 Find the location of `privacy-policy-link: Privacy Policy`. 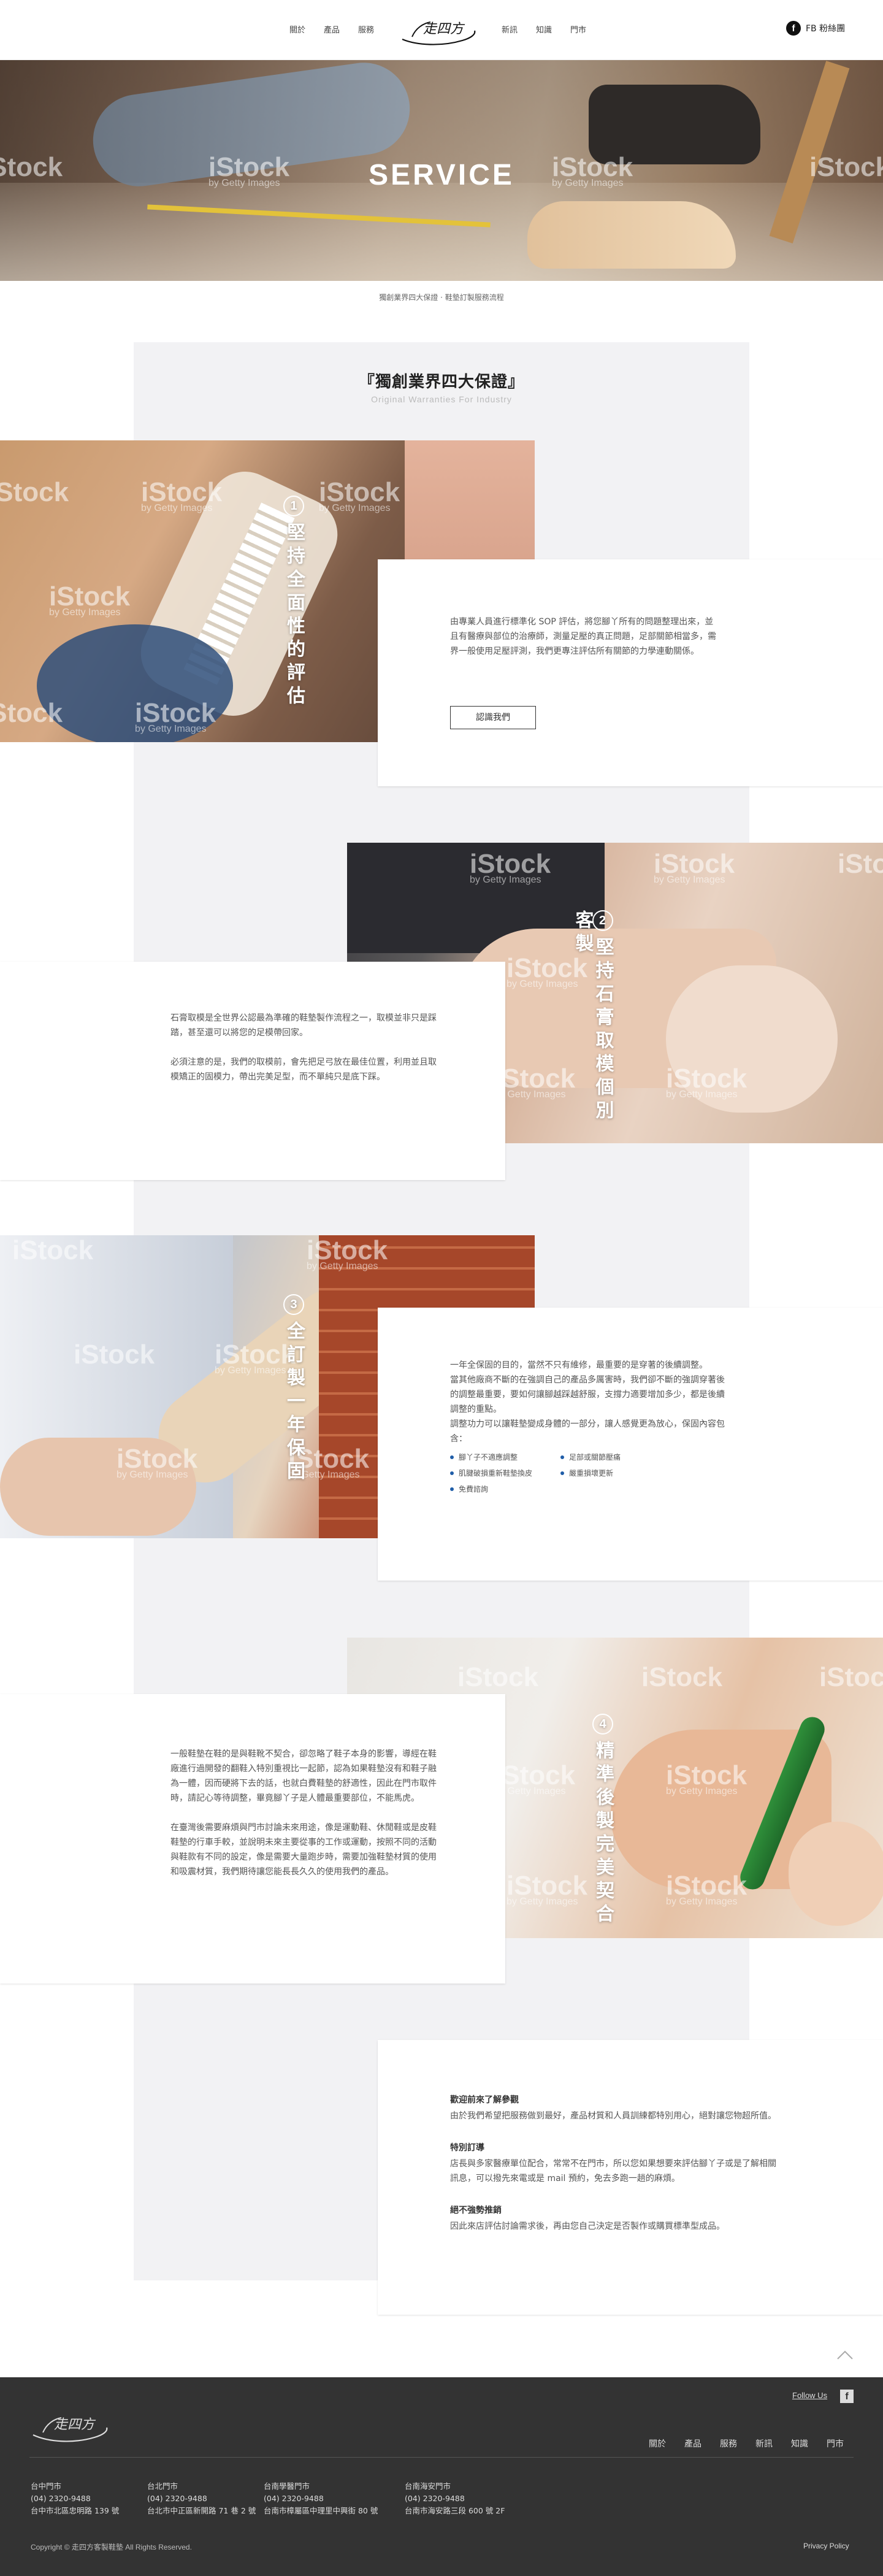

privacy-policy-link: Privacy Policy is located at coordinates (826, 2546).